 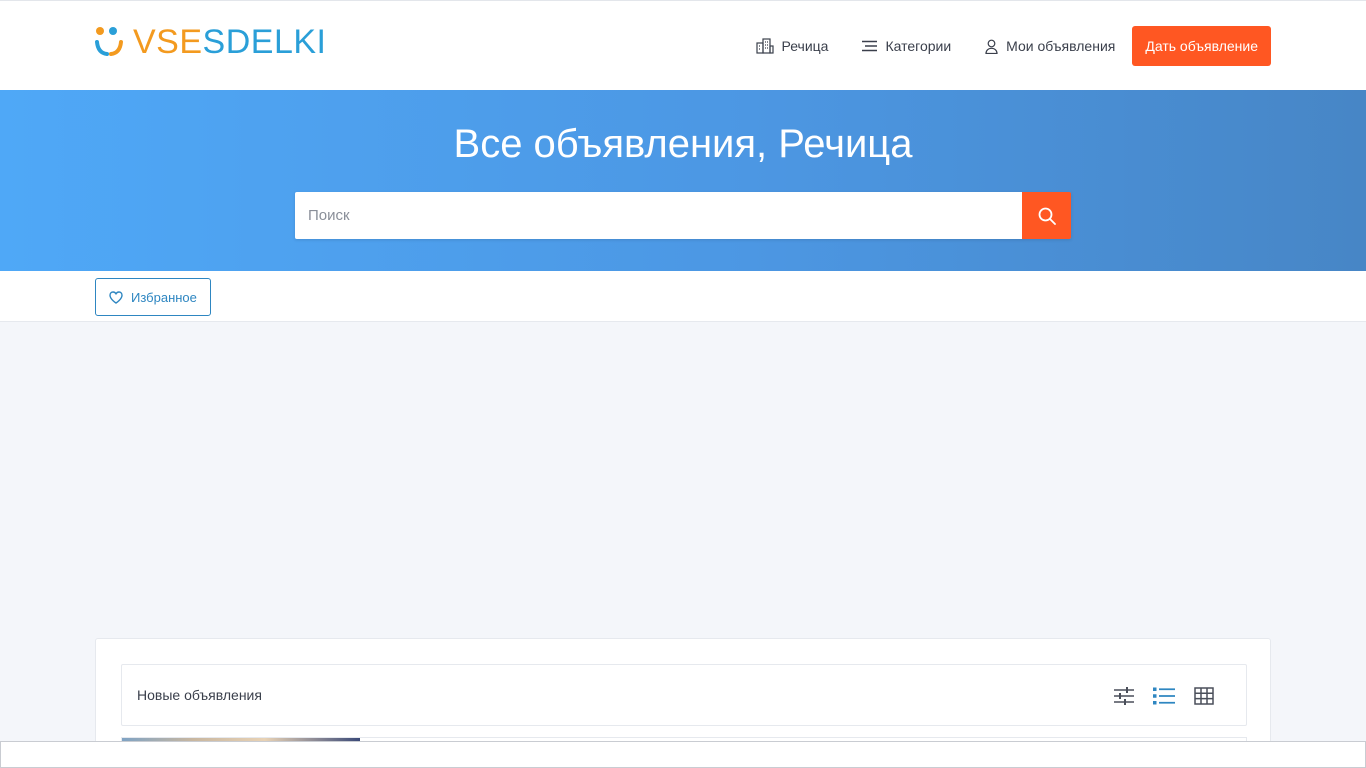 I want to click on logo-text-part2: SDELKI, so click(x=264, y=42).